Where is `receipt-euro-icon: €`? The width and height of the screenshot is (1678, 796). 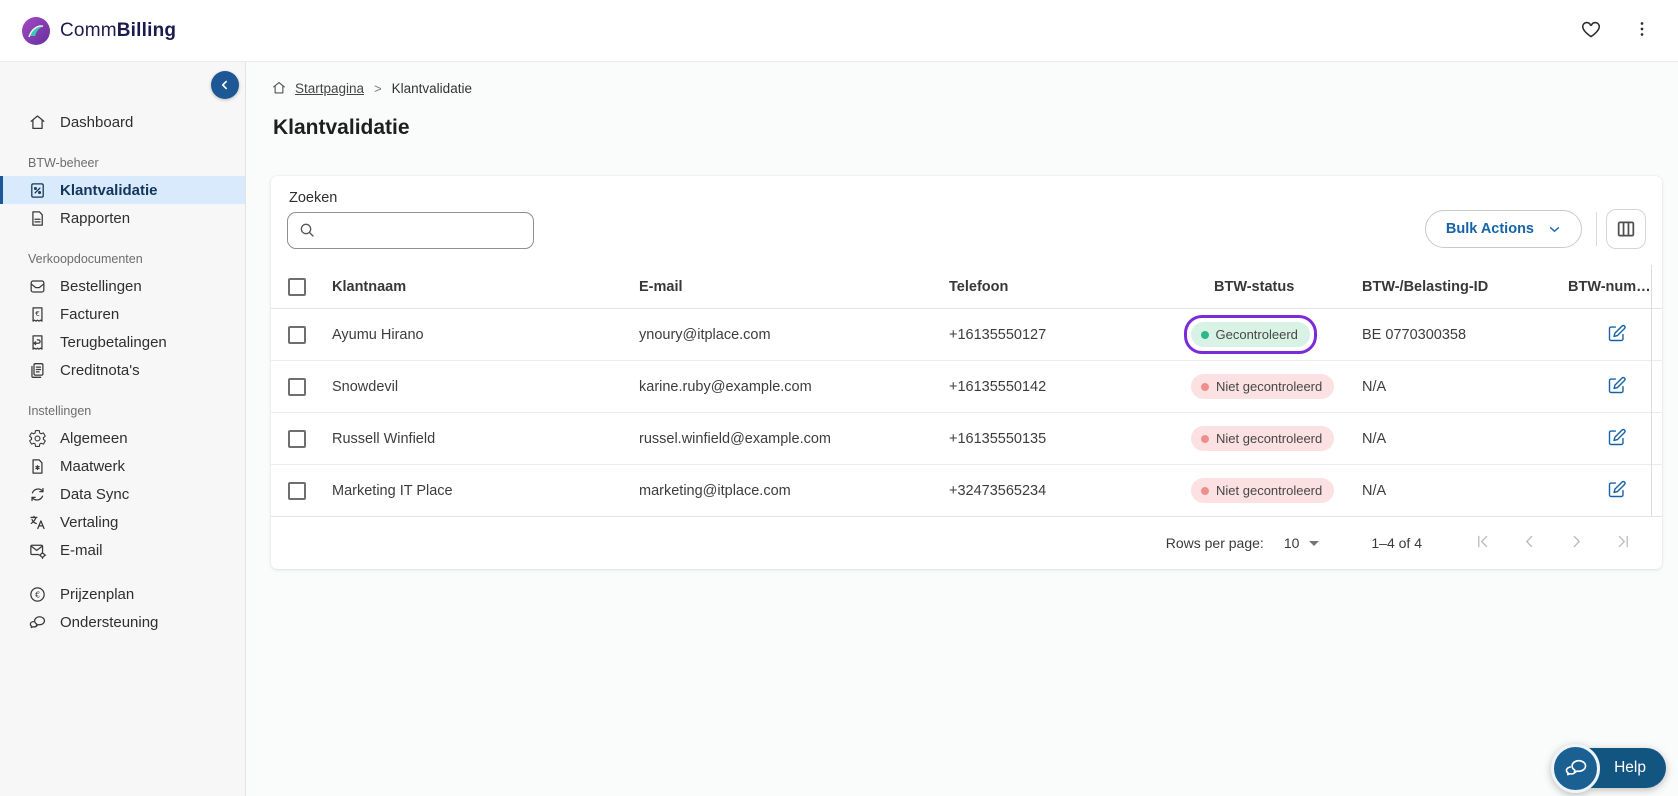
receipt-euro-icon: € is located at coordinates (37, 314).